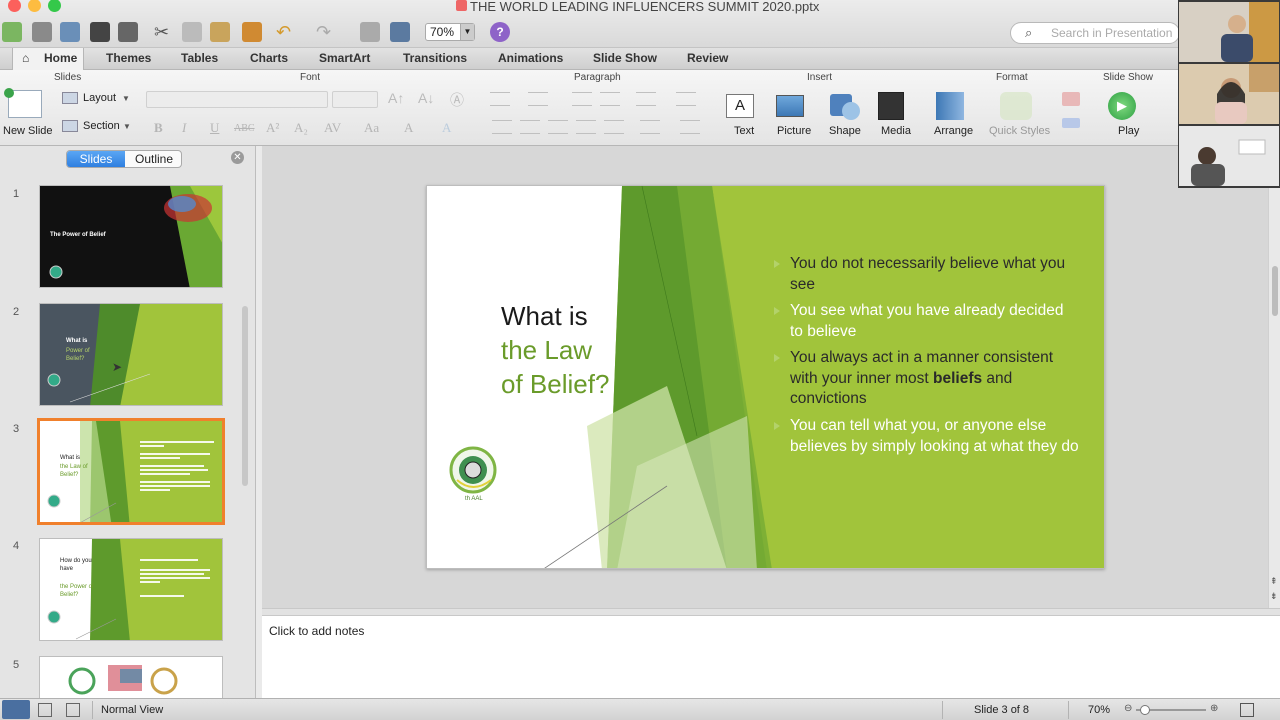 This screenshot has width=1280, height=720. What do you see at coordinates (34, 6) in the screenshot?
I see `minimize-window-button` at bounding box center [34, 6].